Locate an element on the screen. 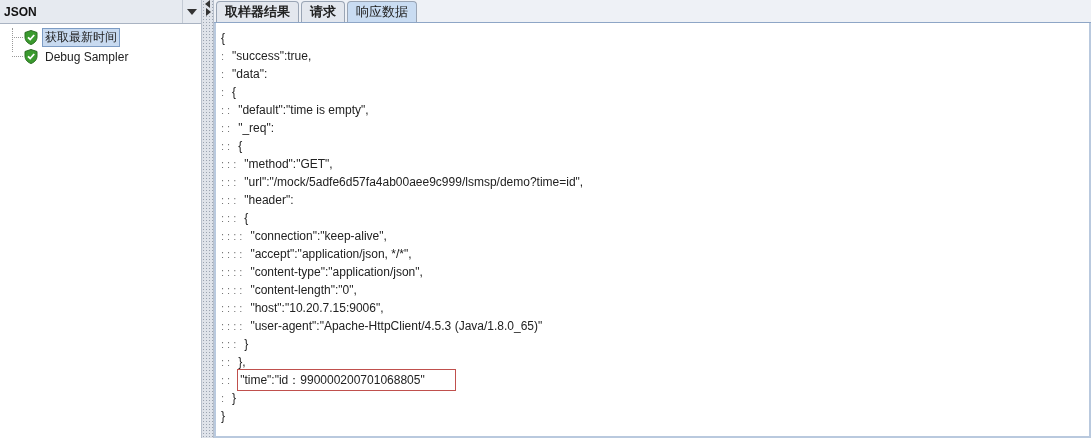 This screenshot has height=438, width=1091. tab: 响应数据 is located at coordinates (382, 11).